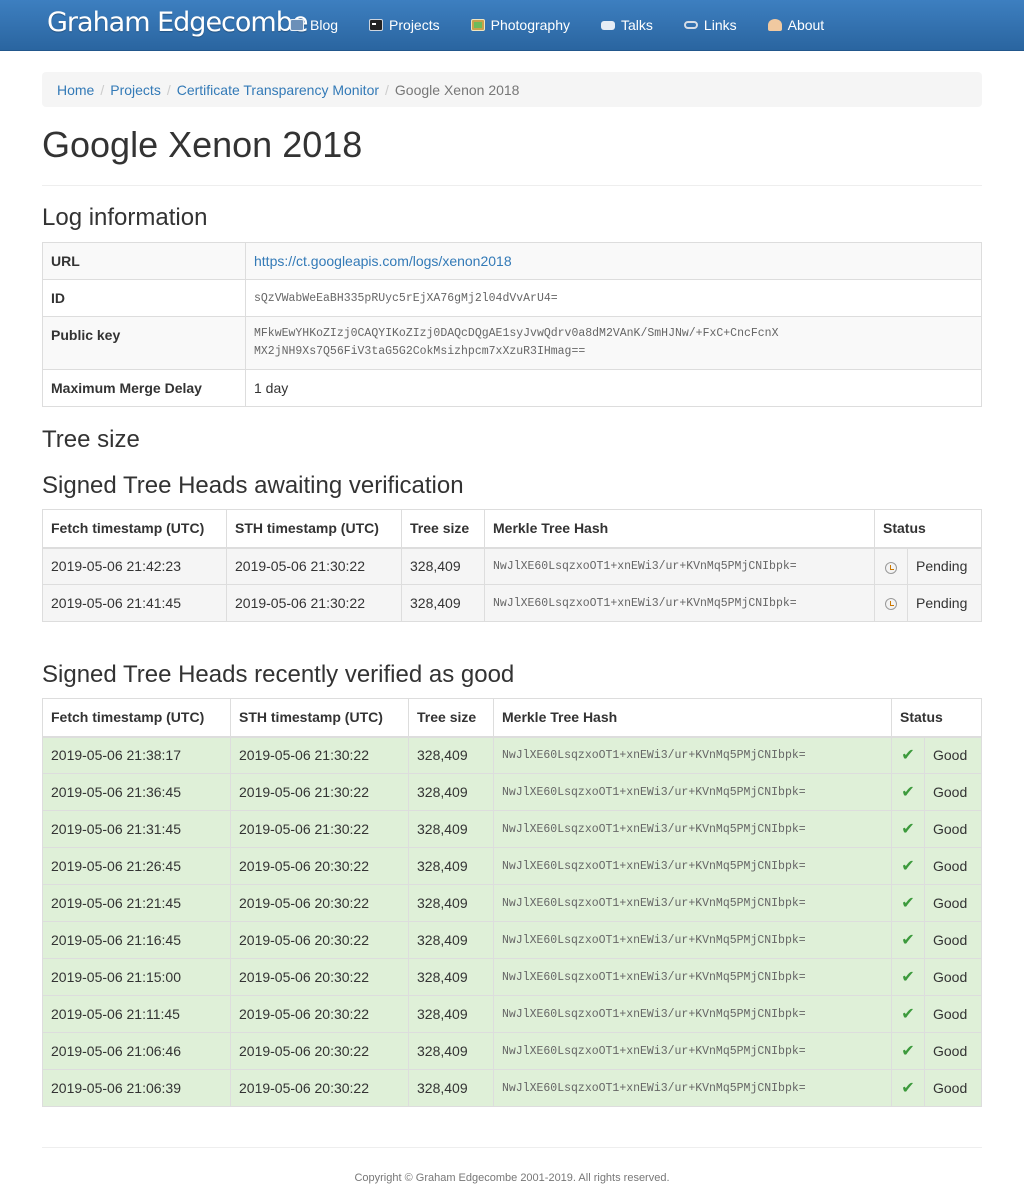 This screenshot has height=1204, width=1024. I want to click on nav-item-about: About, so click(796, 25).